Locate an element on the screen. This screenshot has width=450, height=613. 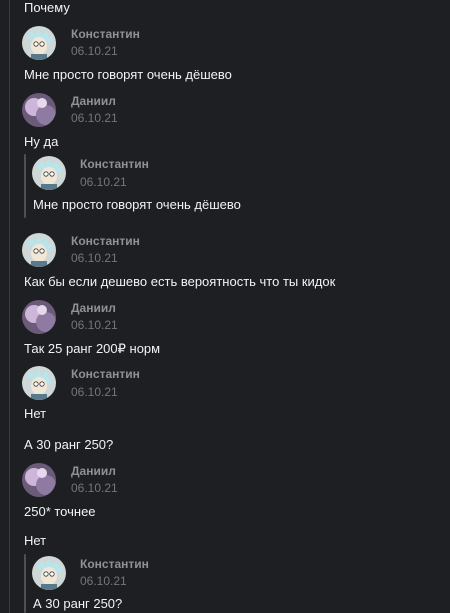
message-text: 250* точнее is located at coordinates (60, 511).